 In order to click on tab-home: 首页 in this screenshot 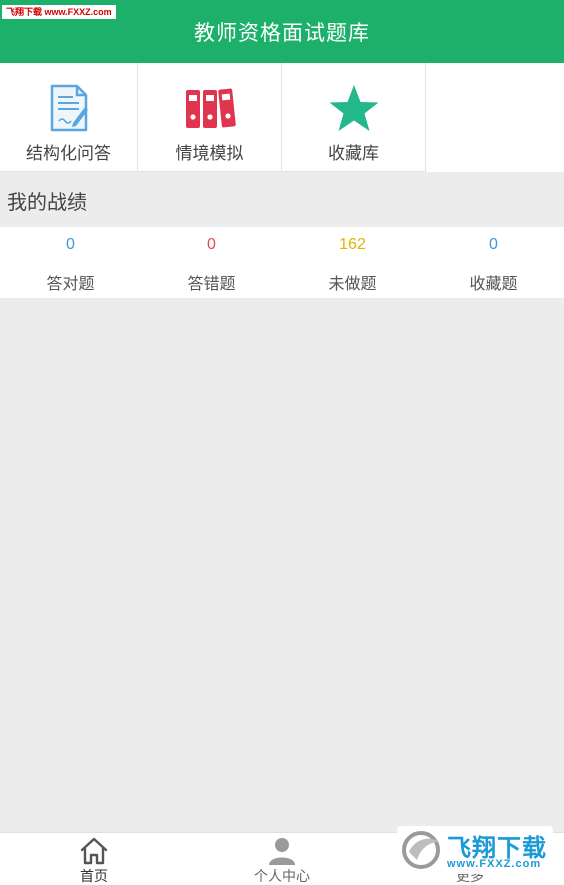, I will do `click(94, 859)`.